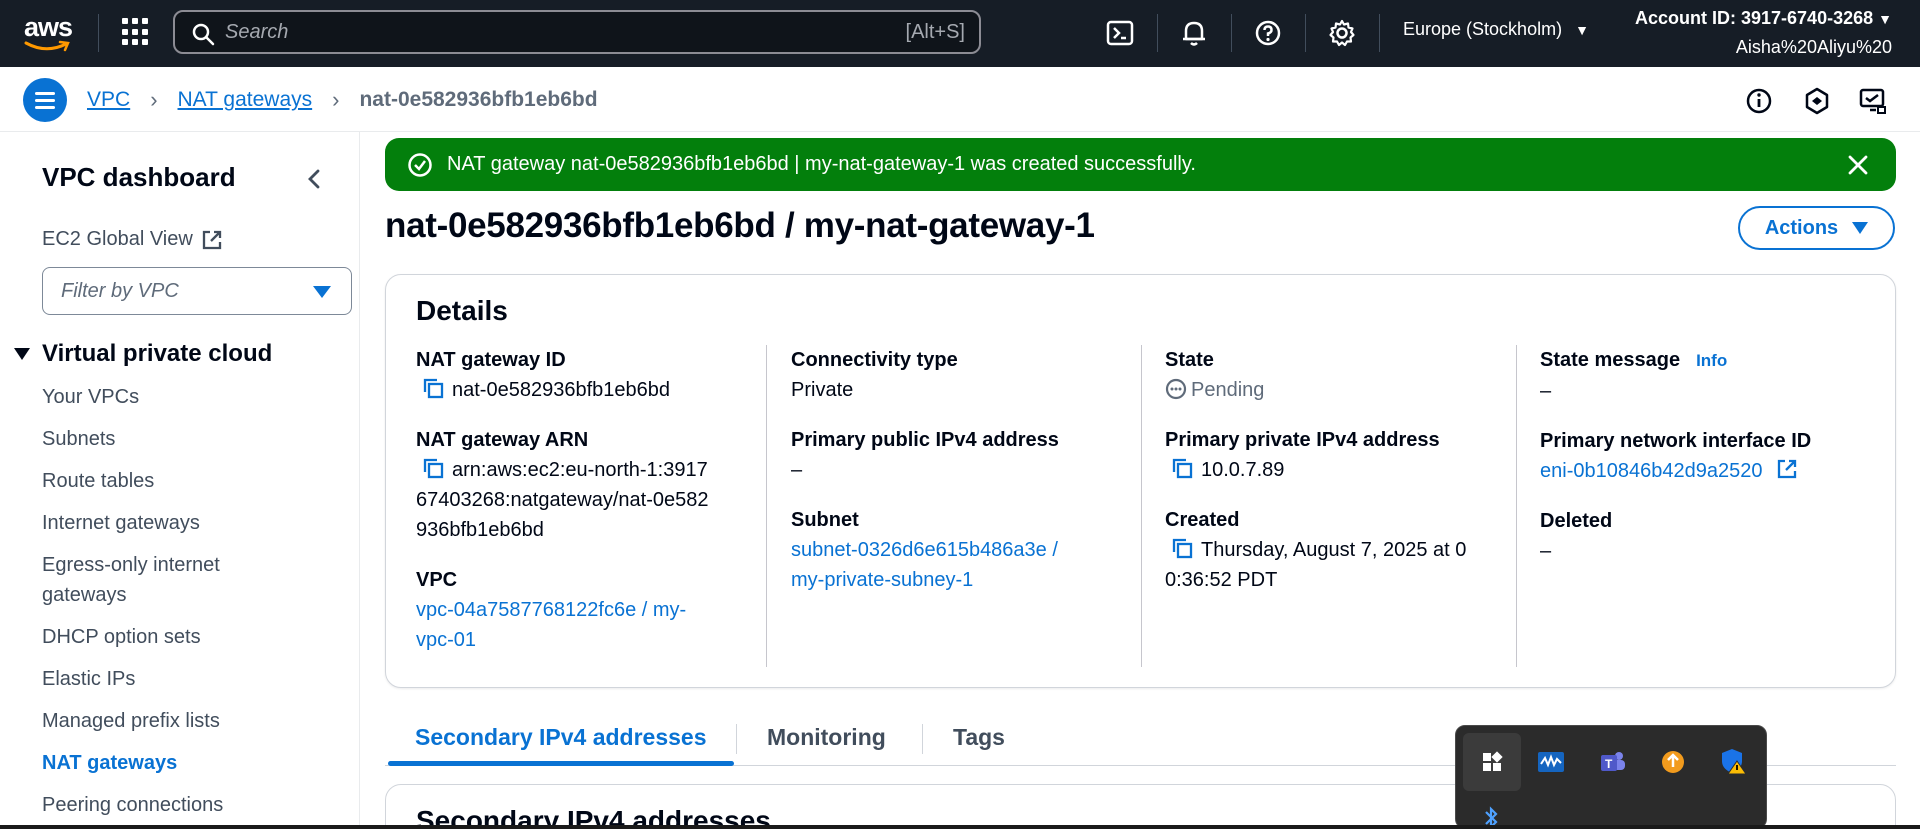 Image resolution: width=1920 pixels, height=829 pixels. What do you see at coordinates (1733, 761) in the screenshot?
I see `defender-warning-icon` at bounding box center [1733, 761].